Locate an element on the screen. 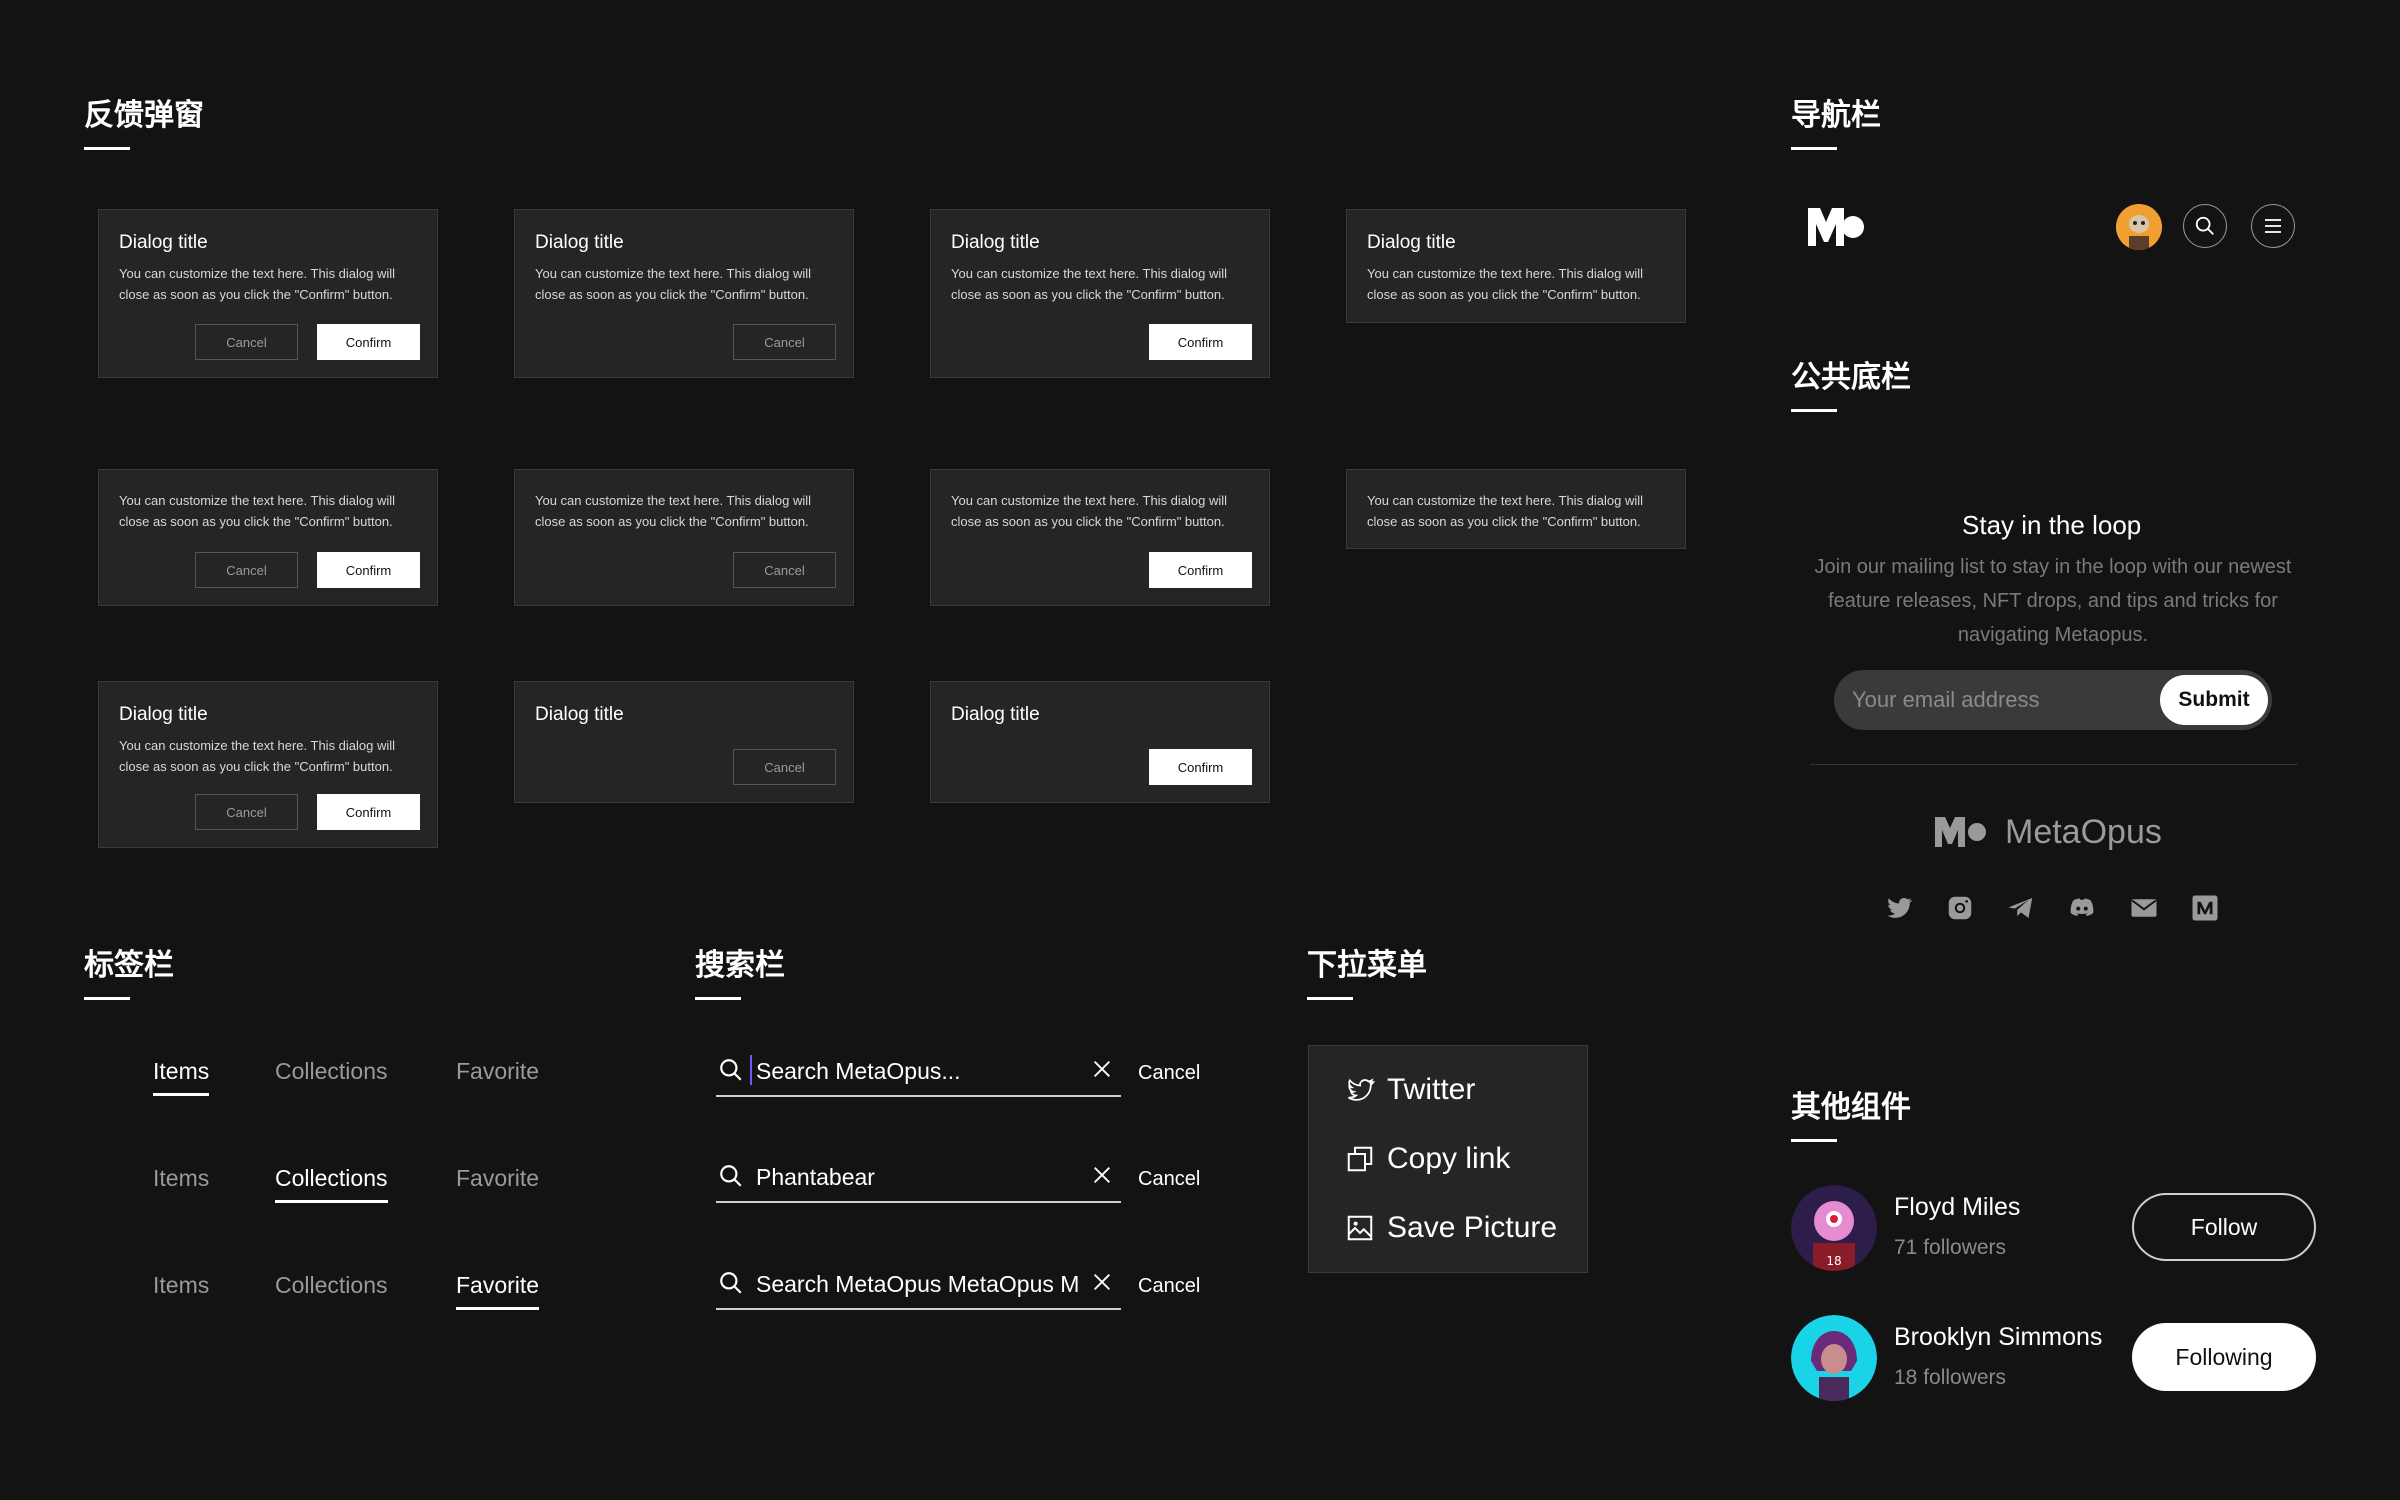 The height and width of the screenshot is (1500, 2400). section-title-others: 其他组件 is located at coordinates (1851, 1107).